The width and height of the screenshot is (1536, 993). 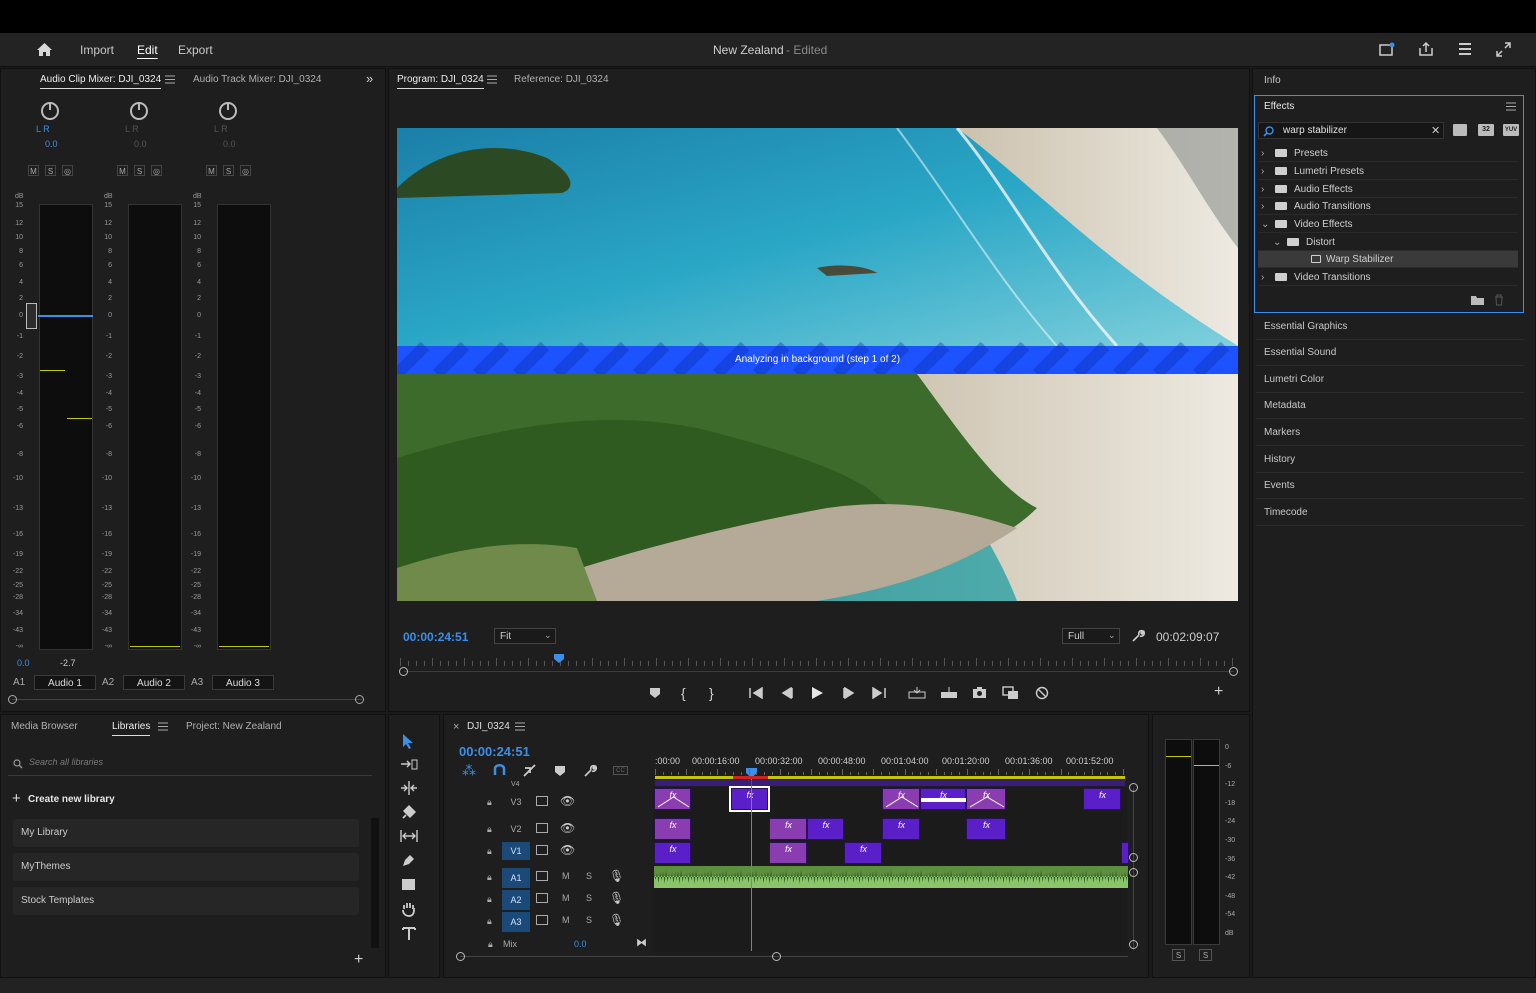 I want to click on library-scrollbar, so click(x=375, y=883).